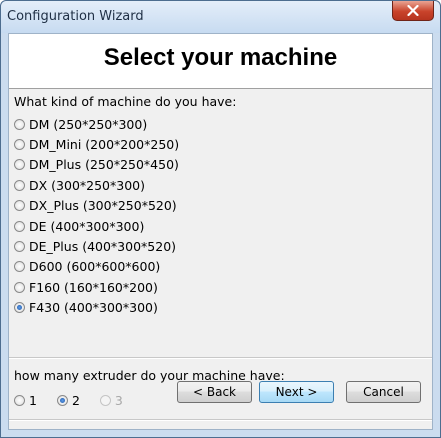 The width and height of the screenshot is (441, 438). Describe the element at coordinates (87, 185) in the screenshot. I see `radio-label: DX (300*250*300)` at that location.